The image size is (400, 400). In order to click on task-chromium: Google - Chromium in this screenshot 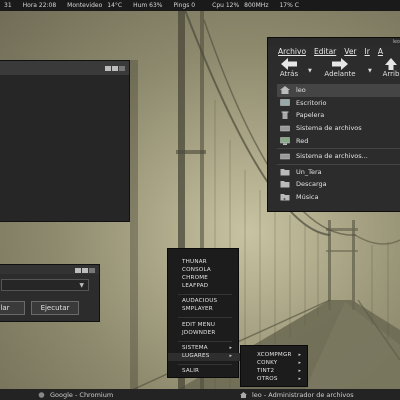, I will do `click(75, 395)`.